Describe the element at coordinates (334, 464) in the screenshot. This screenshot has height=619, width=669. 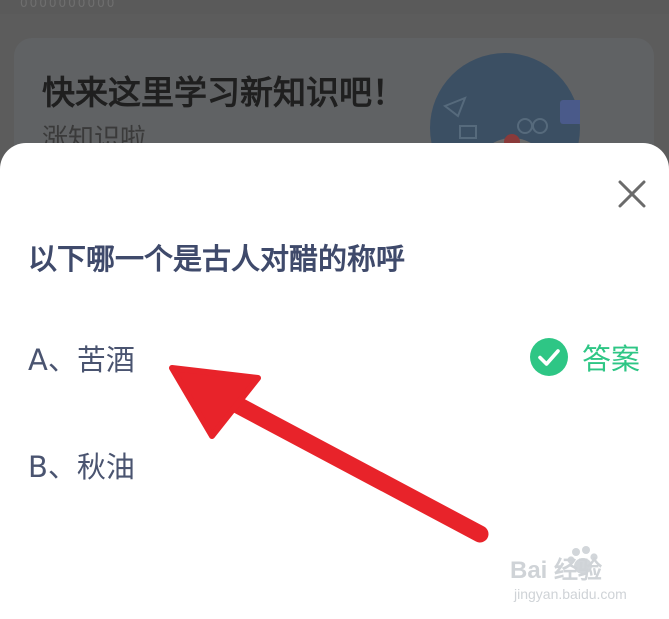
I see `quiz-option-b: B、秋油` at that location.